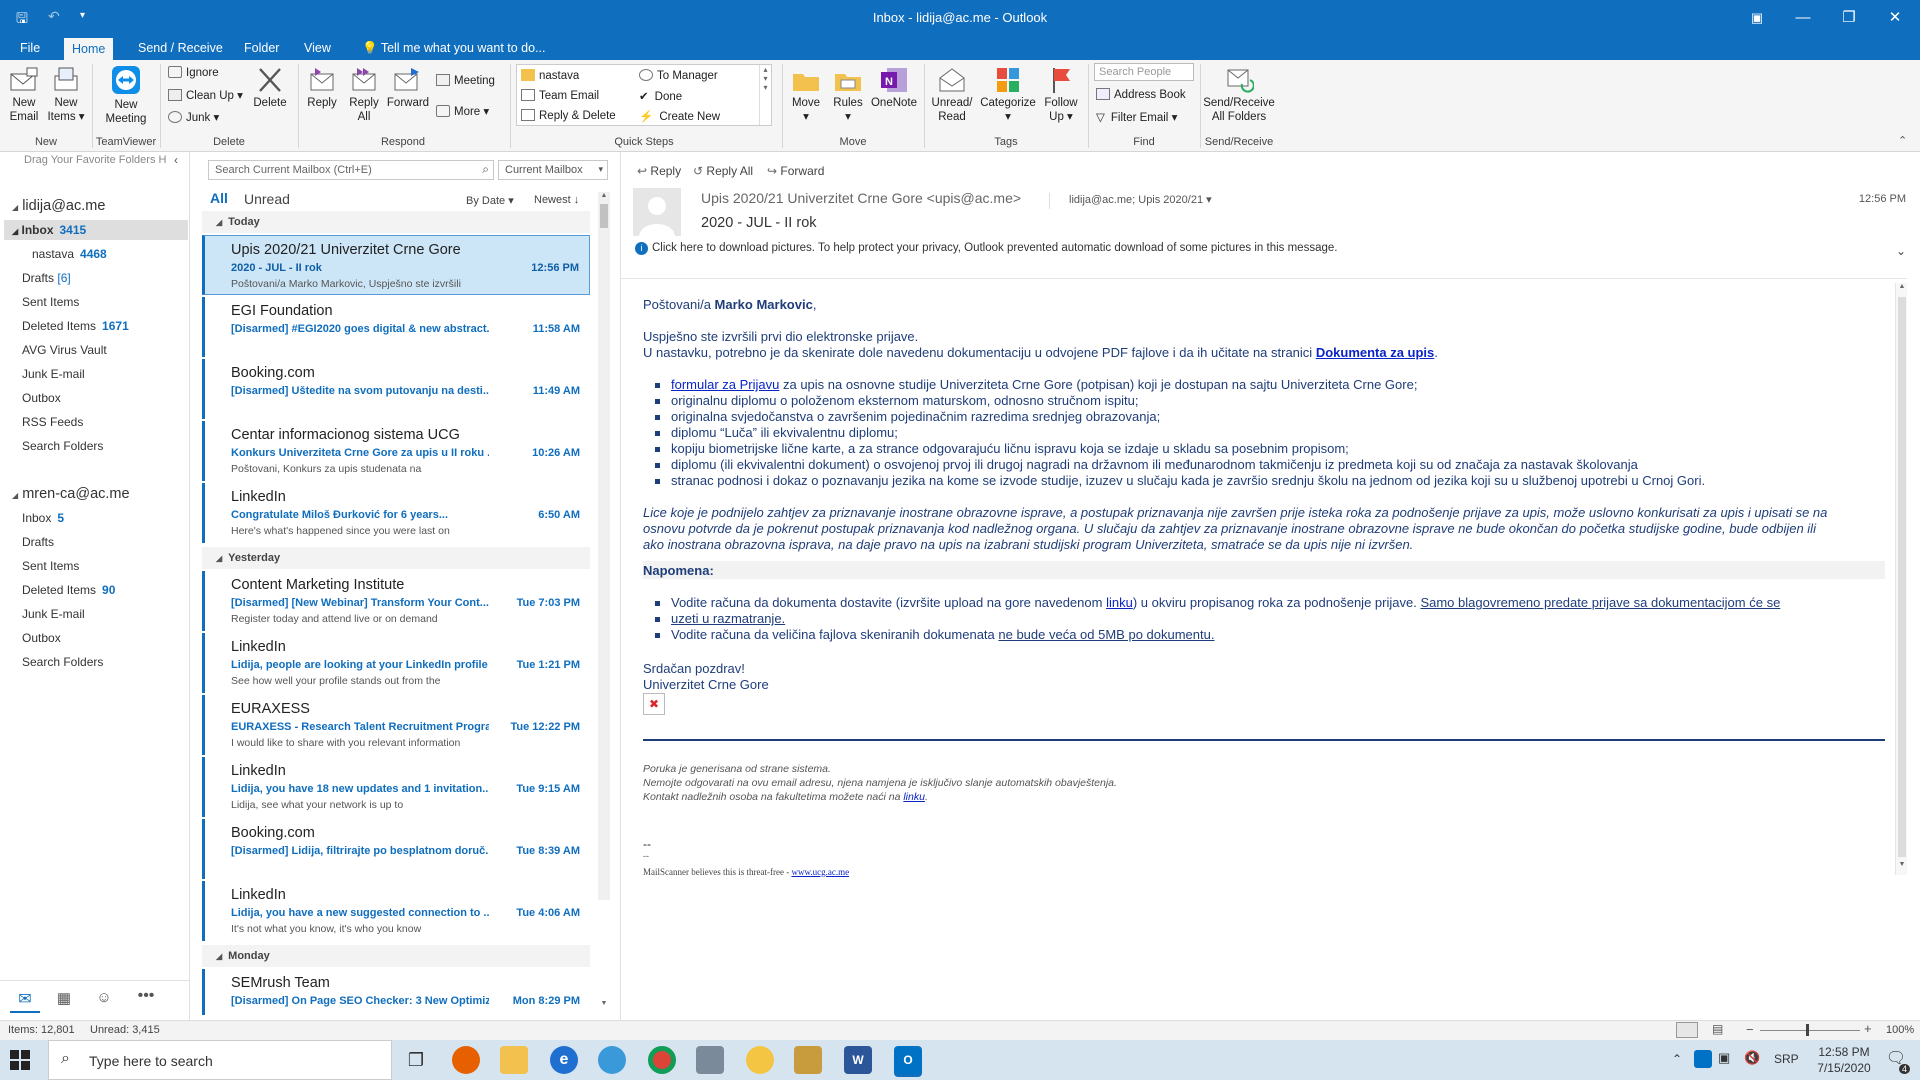 The image size is (1920, 1080). What do you see at coordinates (914, 797) in the screenshot?
I see `footer-contact-link: linku` at bounding box center [914, 797].